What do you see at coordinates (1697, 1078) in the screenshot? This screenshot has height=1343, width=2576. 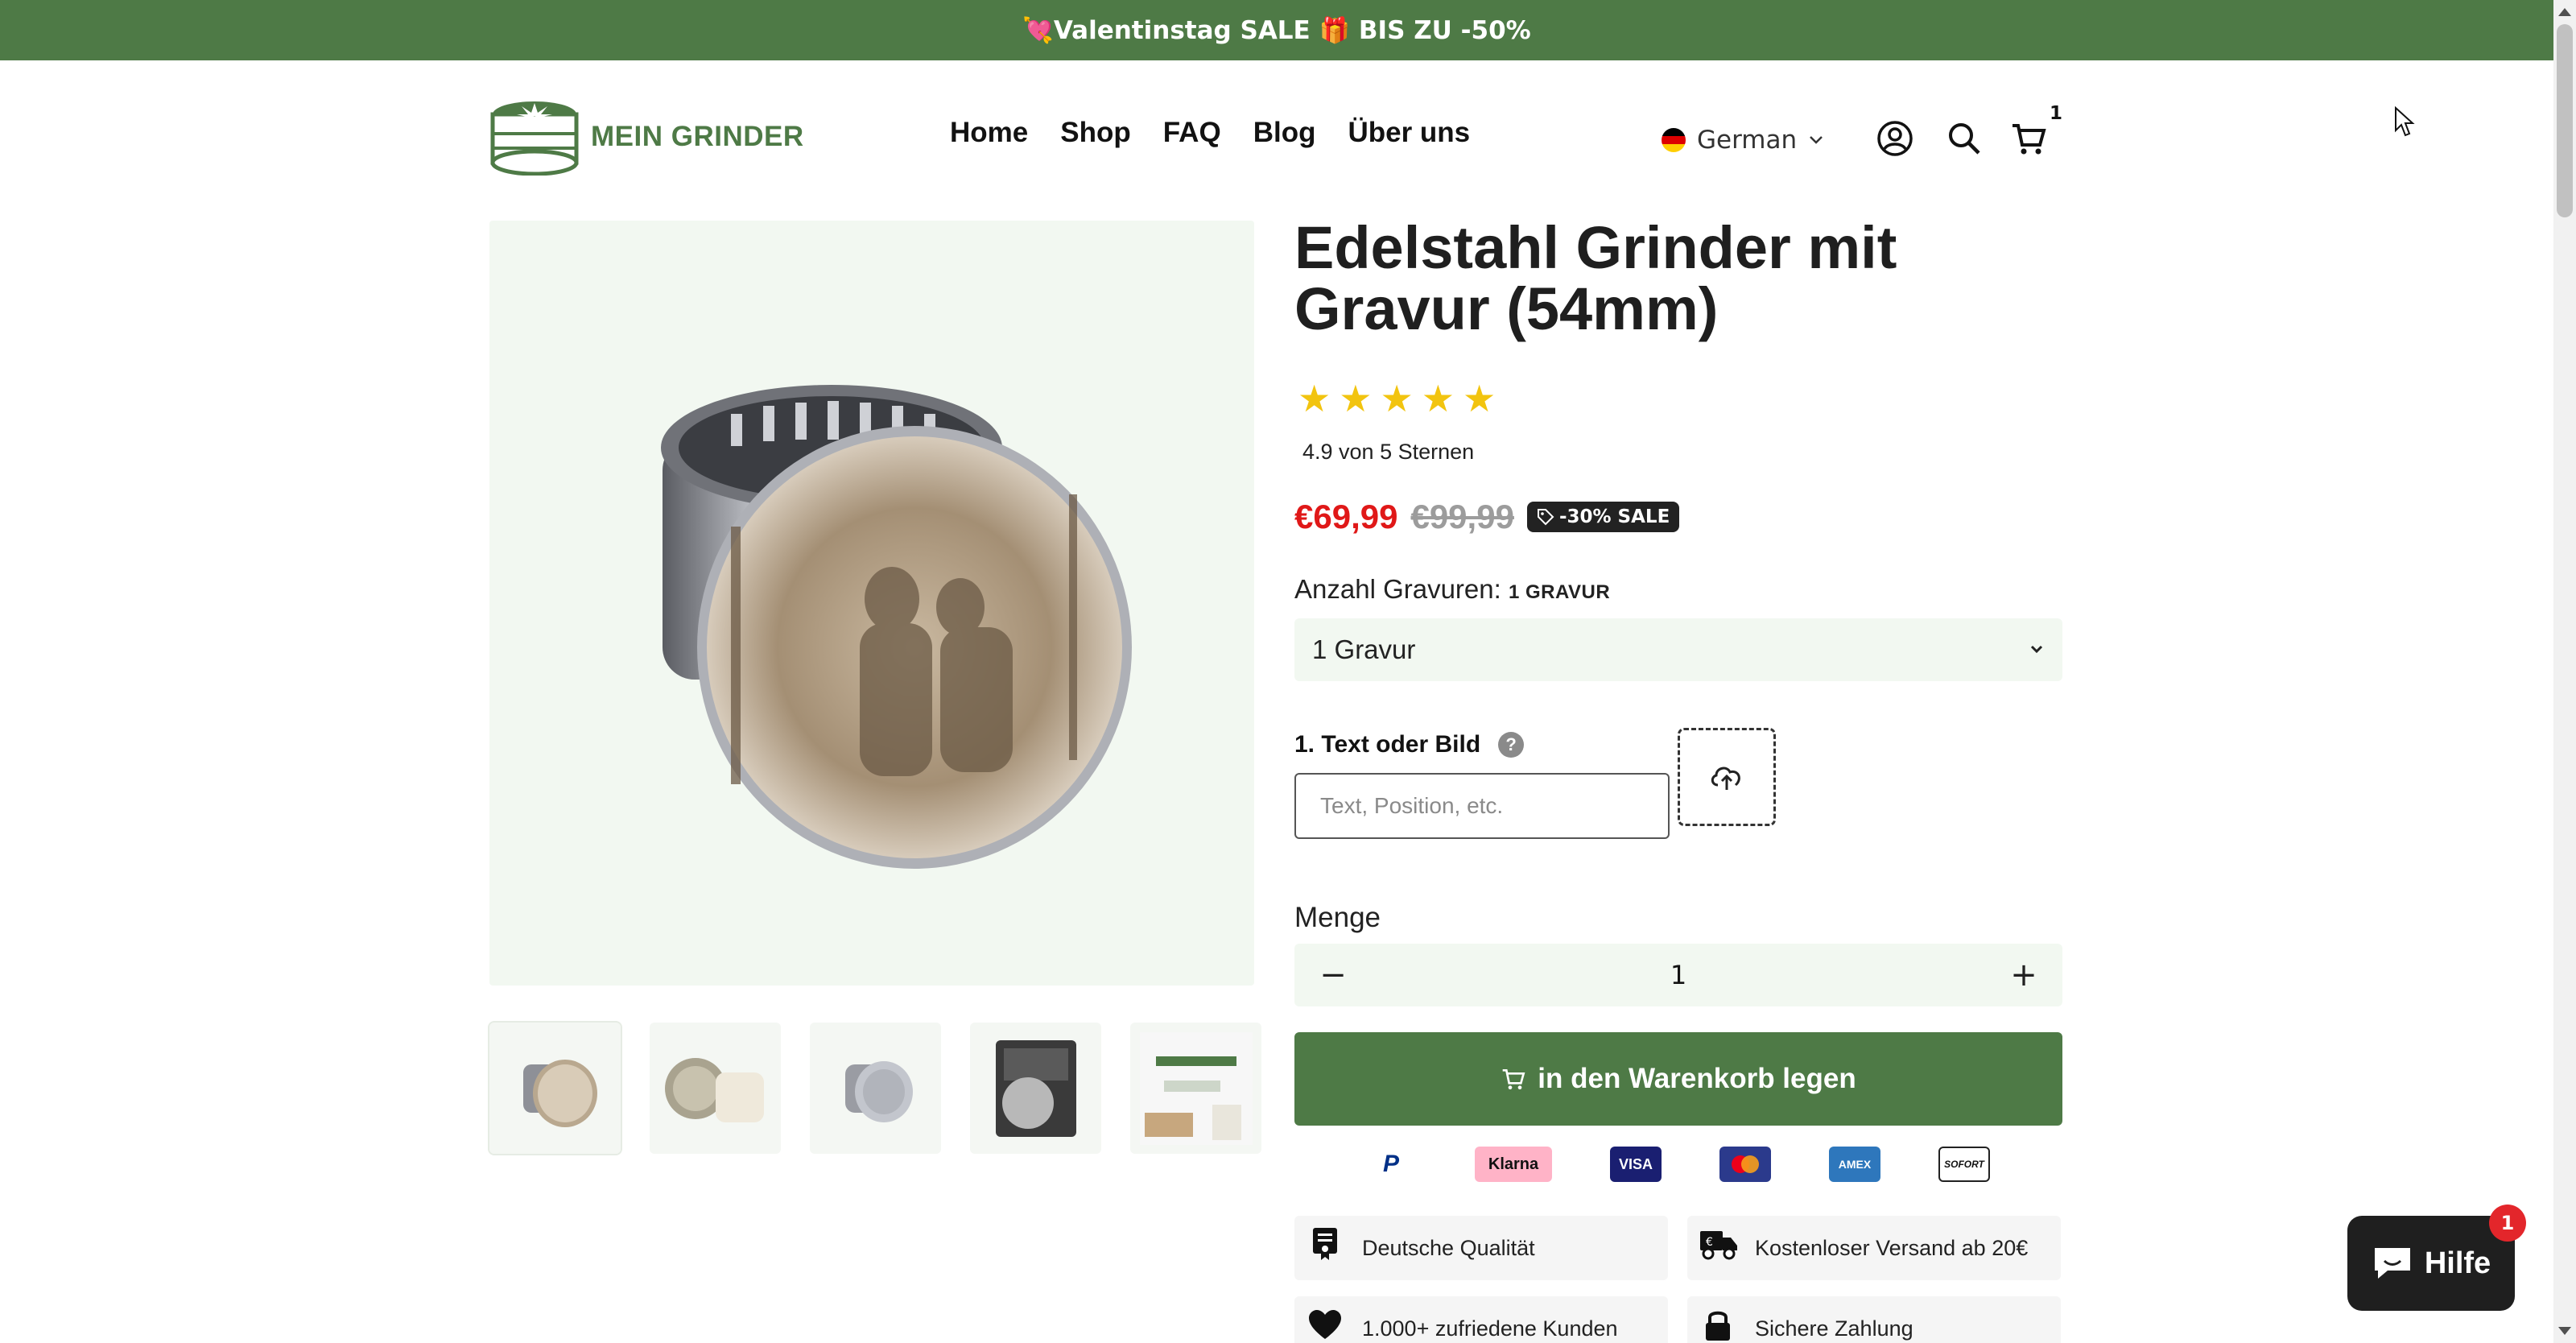 I see `add-to-cart-label: in den Warenkorb legen` at bounding box center [1697, 1078].